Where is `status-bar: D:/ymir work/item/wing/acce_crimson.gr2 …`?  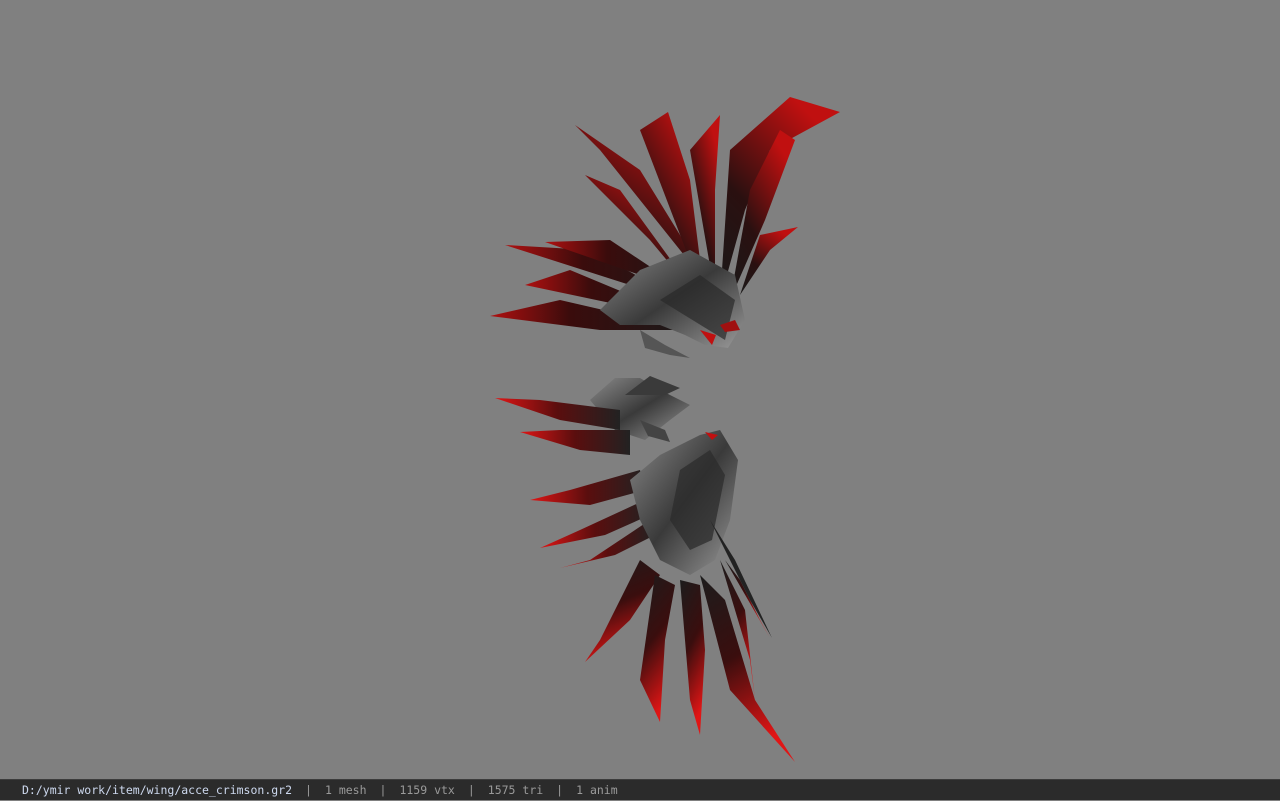 status-bar: D:/ymir work/item/wing/acce_crimson.gr2 … is located at coordinates (640, 789).